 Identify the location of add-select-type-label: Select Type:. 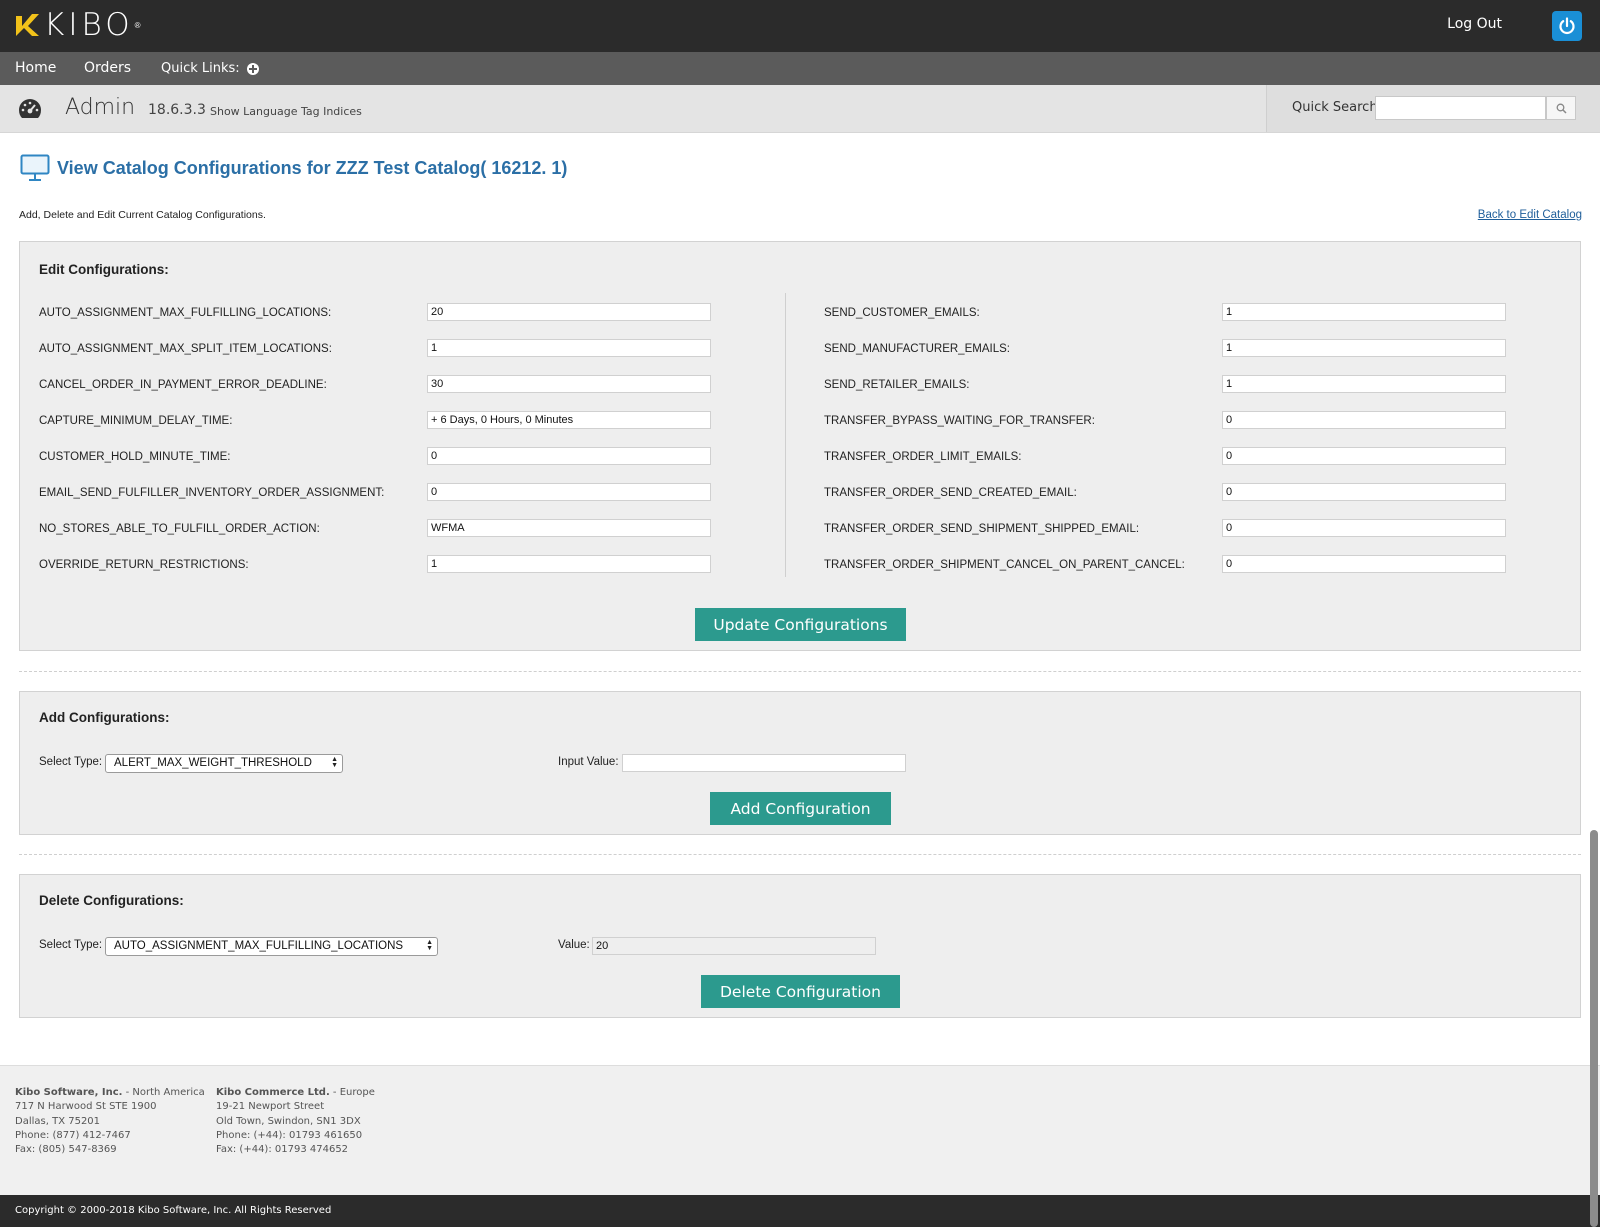
(71, 762).